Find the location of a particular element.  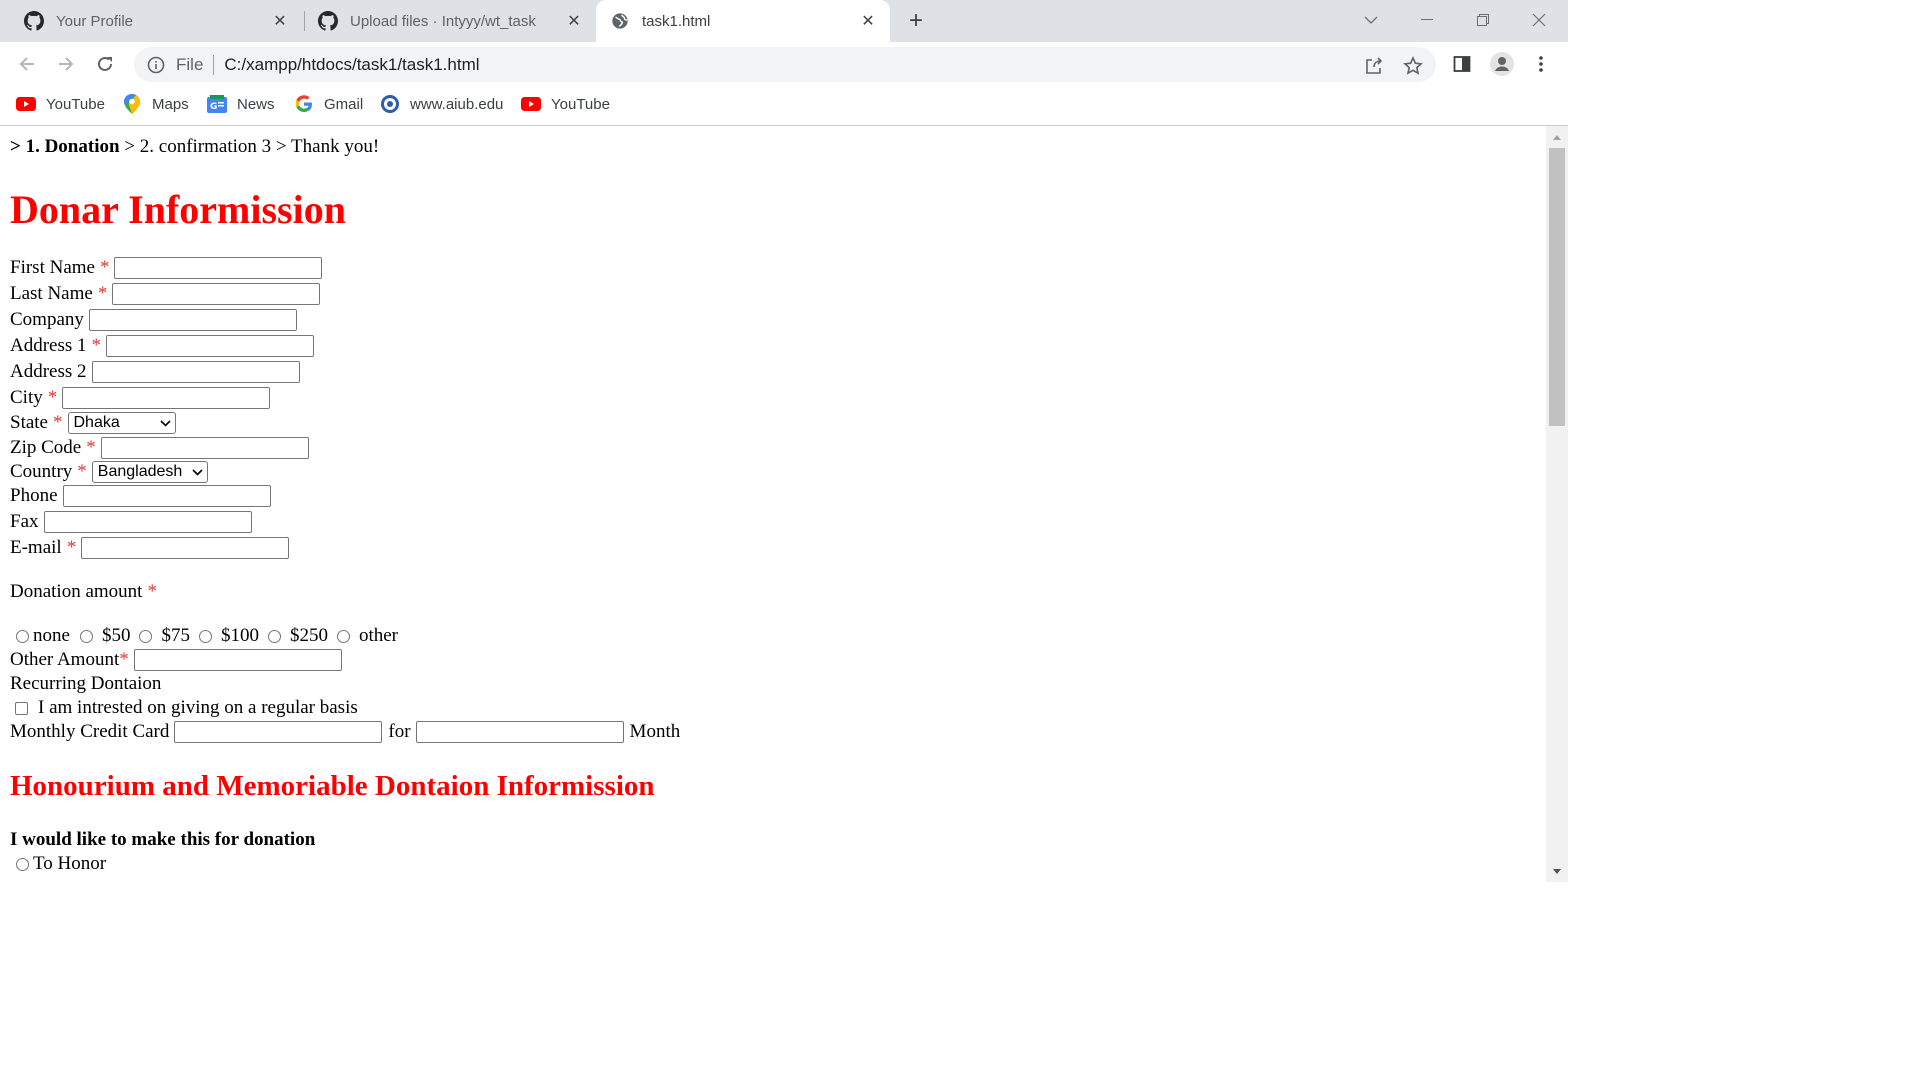

email-label: E-mail is located at coordinates (36, 547).